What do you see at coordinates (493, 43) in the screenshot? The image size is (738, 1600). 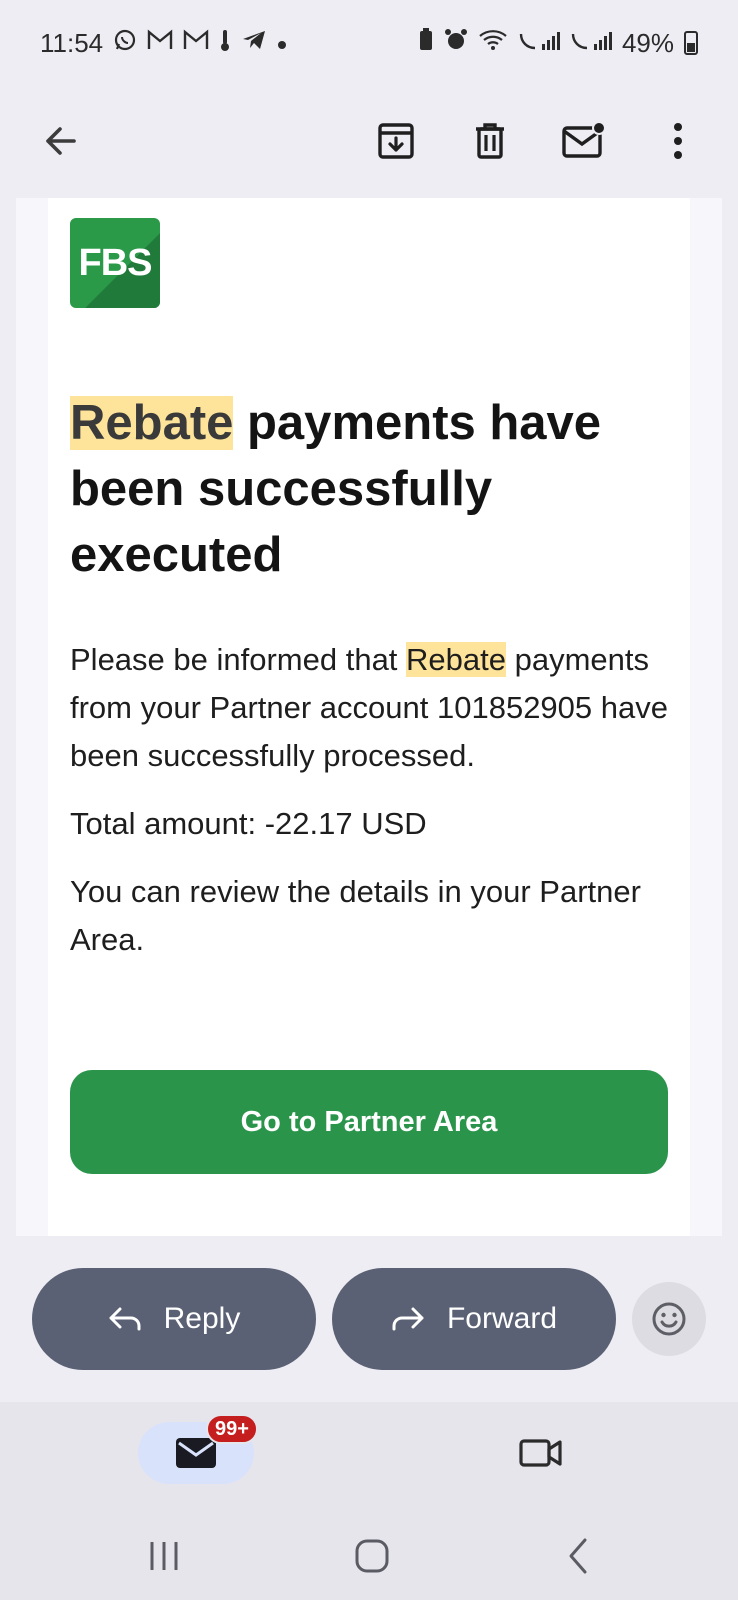 I see `wifi-icon` at bounding box center [493, 43].